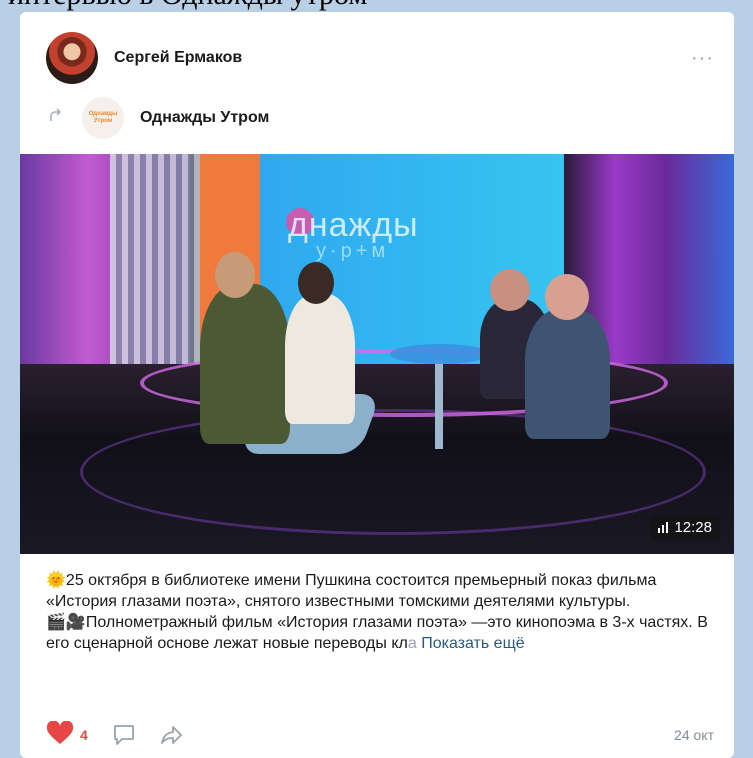 Image resolution: width=753 pixels, height=758 pixels. I want to click on share-icon, so click(172, 735).